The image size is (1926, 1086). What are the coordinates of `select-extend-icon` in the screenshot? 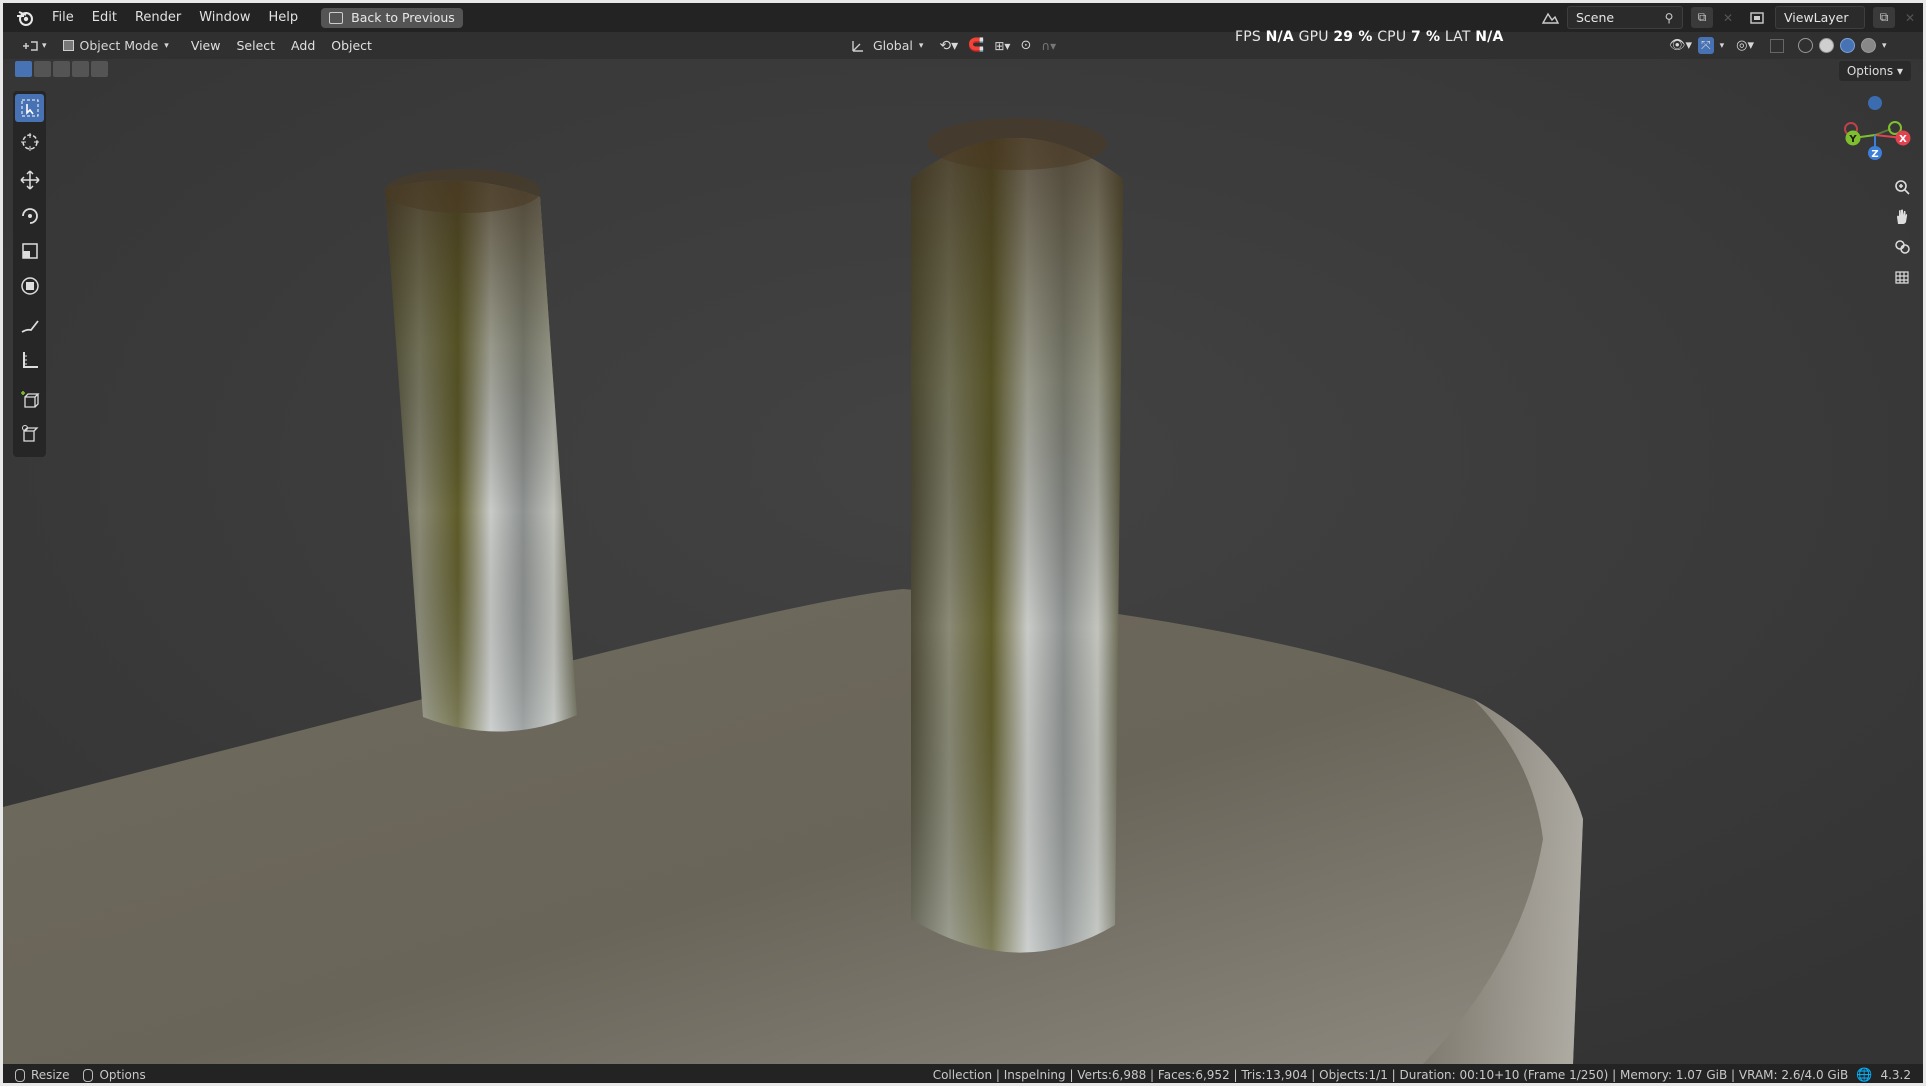 It's located at (42, 69).